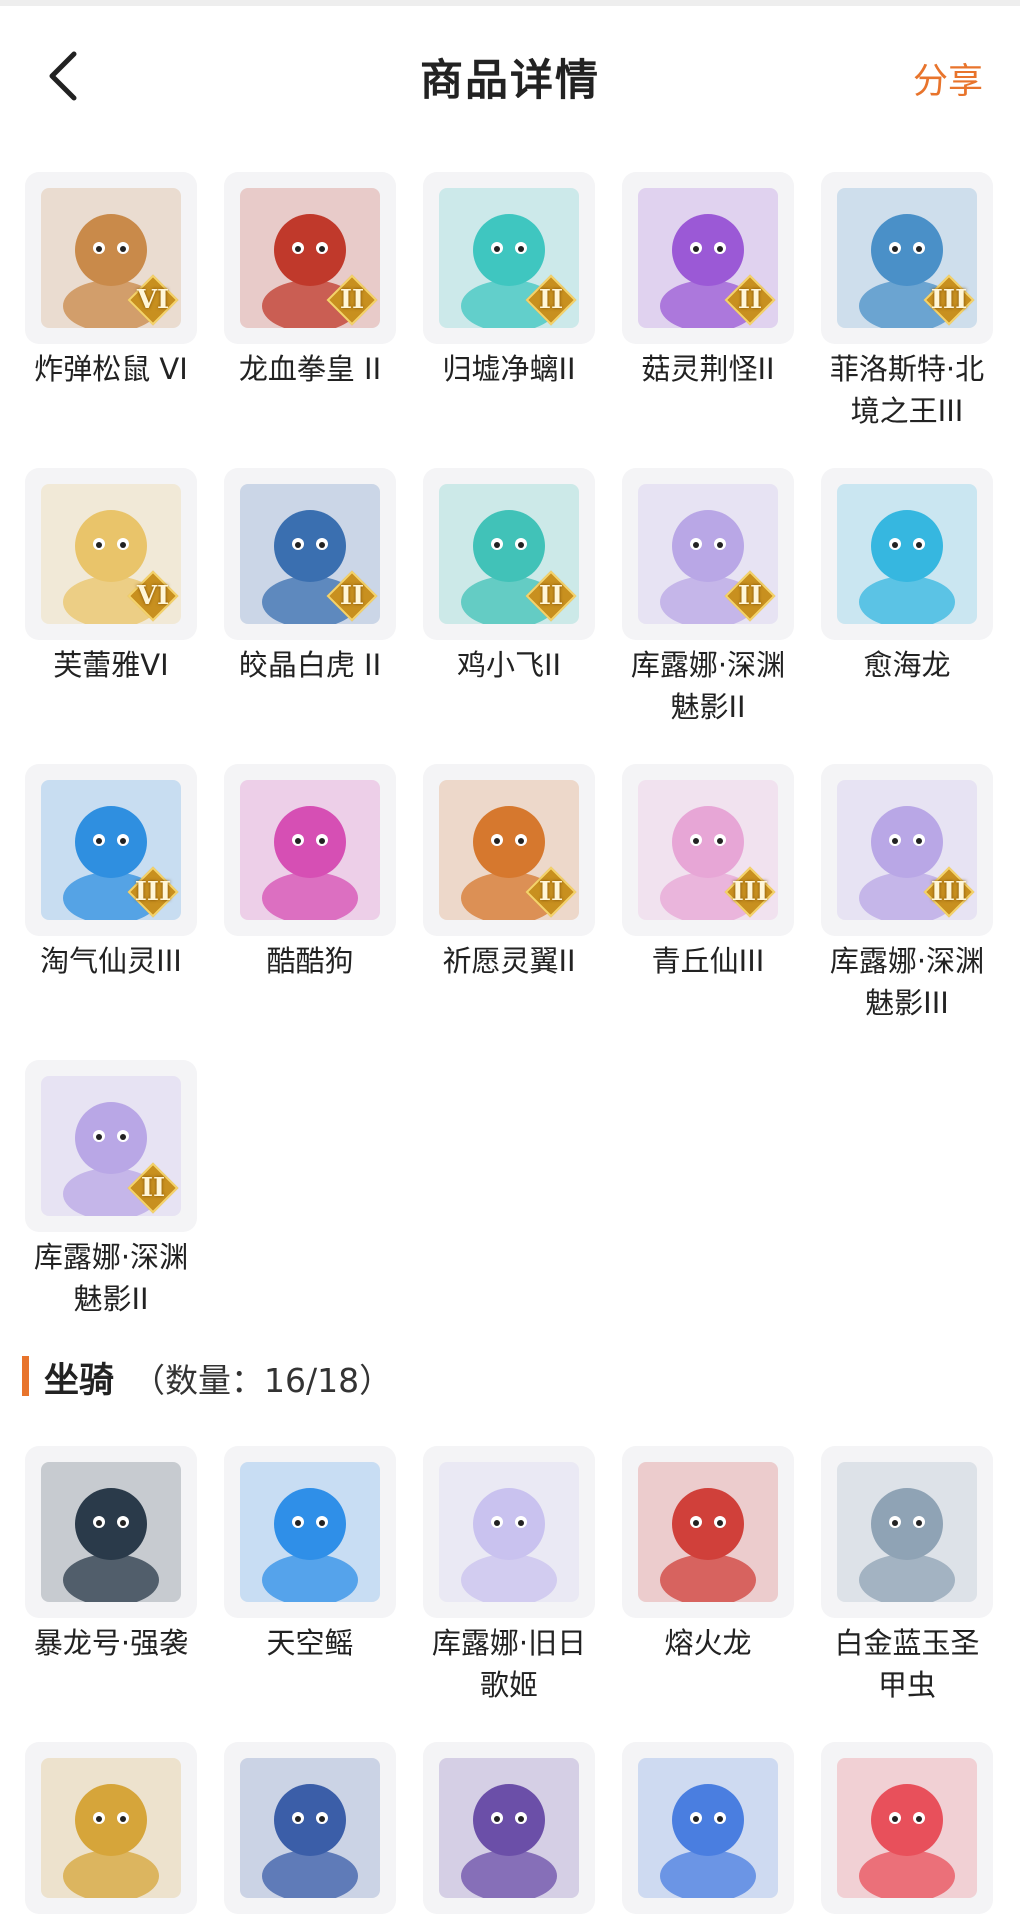 The width and height of the screenshot is (1020, 1918). I want to click on item-card: 白金蓝玉圣甲虫, so click(907, 1576).